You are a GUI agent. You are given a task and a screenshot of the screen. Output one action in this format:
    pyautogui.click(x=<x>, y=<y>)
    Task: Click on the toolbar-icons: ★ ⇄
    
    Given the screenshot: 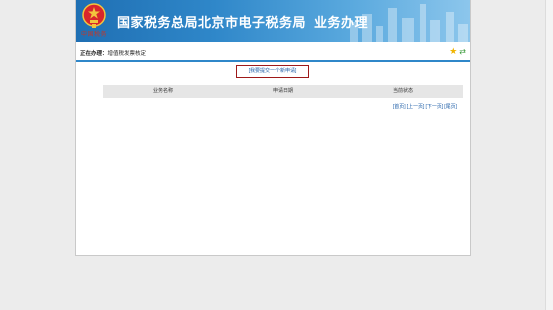 What is the action you would take?
    pyautogui.click(x=457, y=51)
    